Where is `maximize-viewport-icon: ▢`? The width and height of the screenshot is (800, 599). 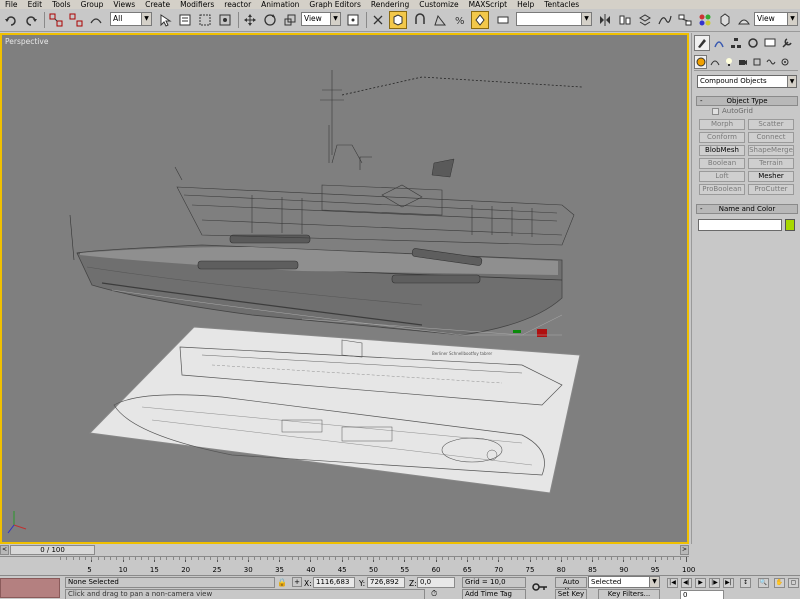 maximize-viewport-icon: ▢ is located at coordinates (793, 583).